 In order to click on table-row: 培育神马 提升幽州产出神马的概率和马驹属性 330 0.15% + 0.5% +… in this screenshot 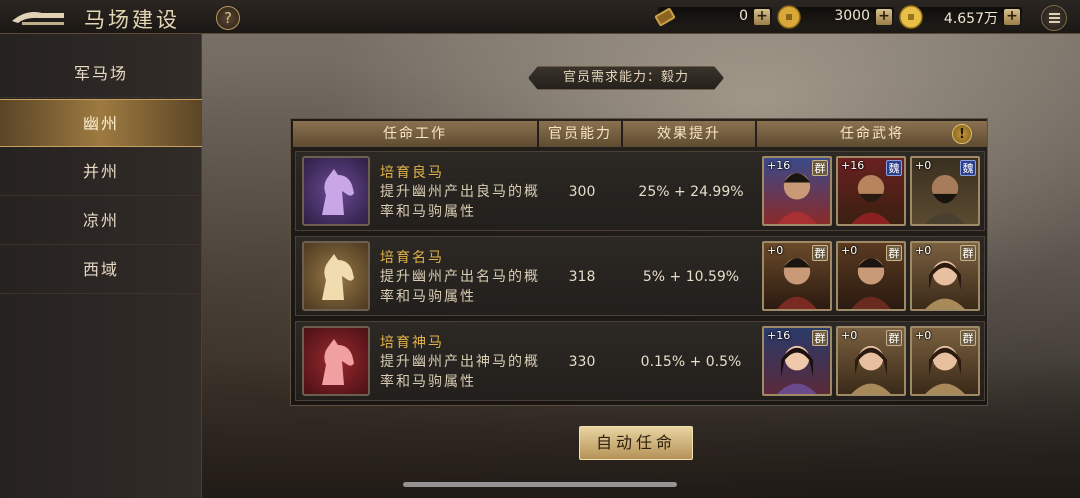, I will do `click(640, 361)`.